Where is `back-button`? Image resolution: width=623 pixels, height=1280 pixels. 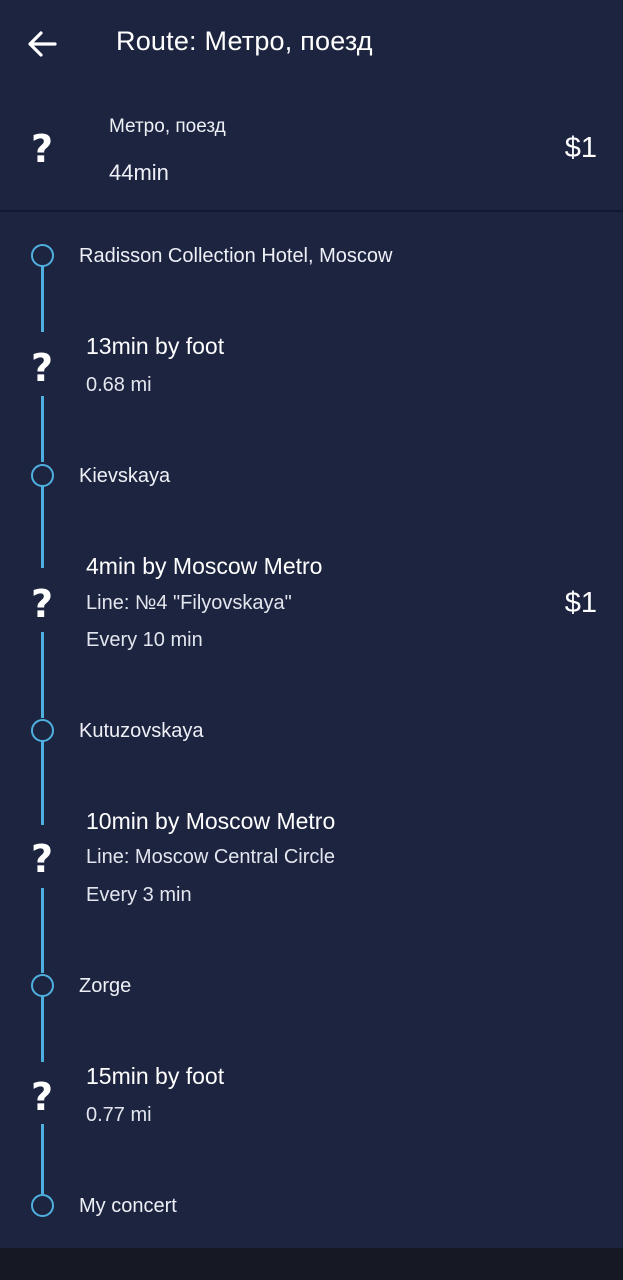
back-button is located at coordinates (42, 44).